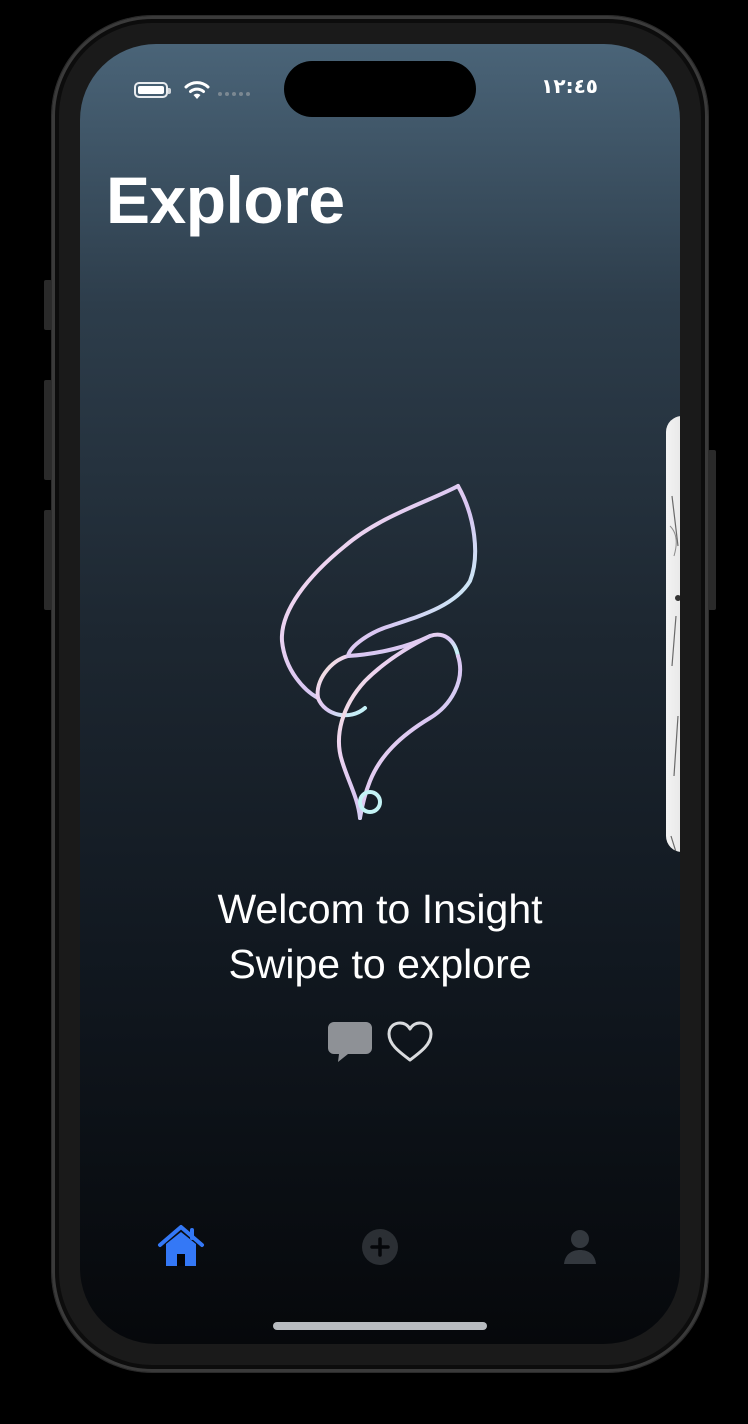 This screenshot has height=1424, width=748. Describe the element at coordinates (235, 94) in the screenshot. I see `cellular-dots-icon` at that location.